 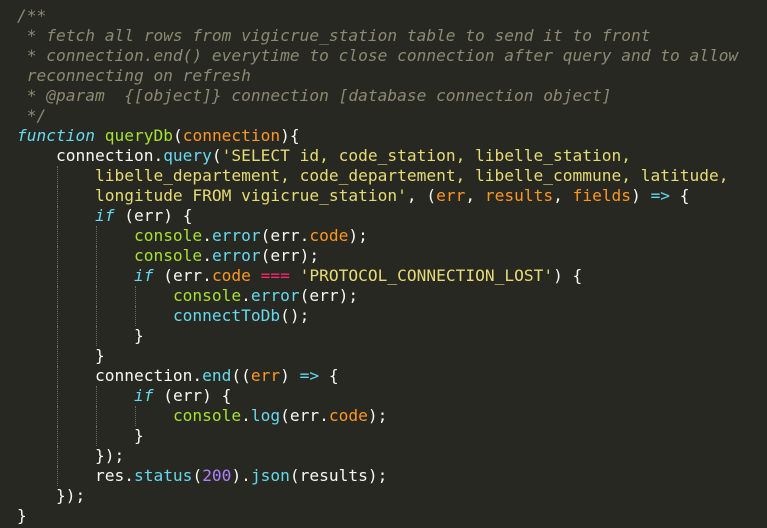 I want to click on code-token: err, so click(x=451, y=195).